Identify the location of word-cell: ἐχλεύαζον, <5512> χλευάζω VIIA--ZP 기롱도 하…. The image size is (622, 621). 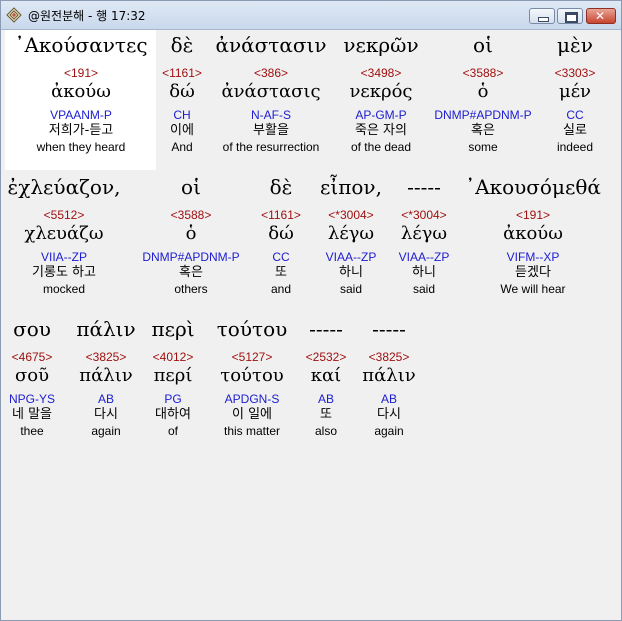
(64, 235).